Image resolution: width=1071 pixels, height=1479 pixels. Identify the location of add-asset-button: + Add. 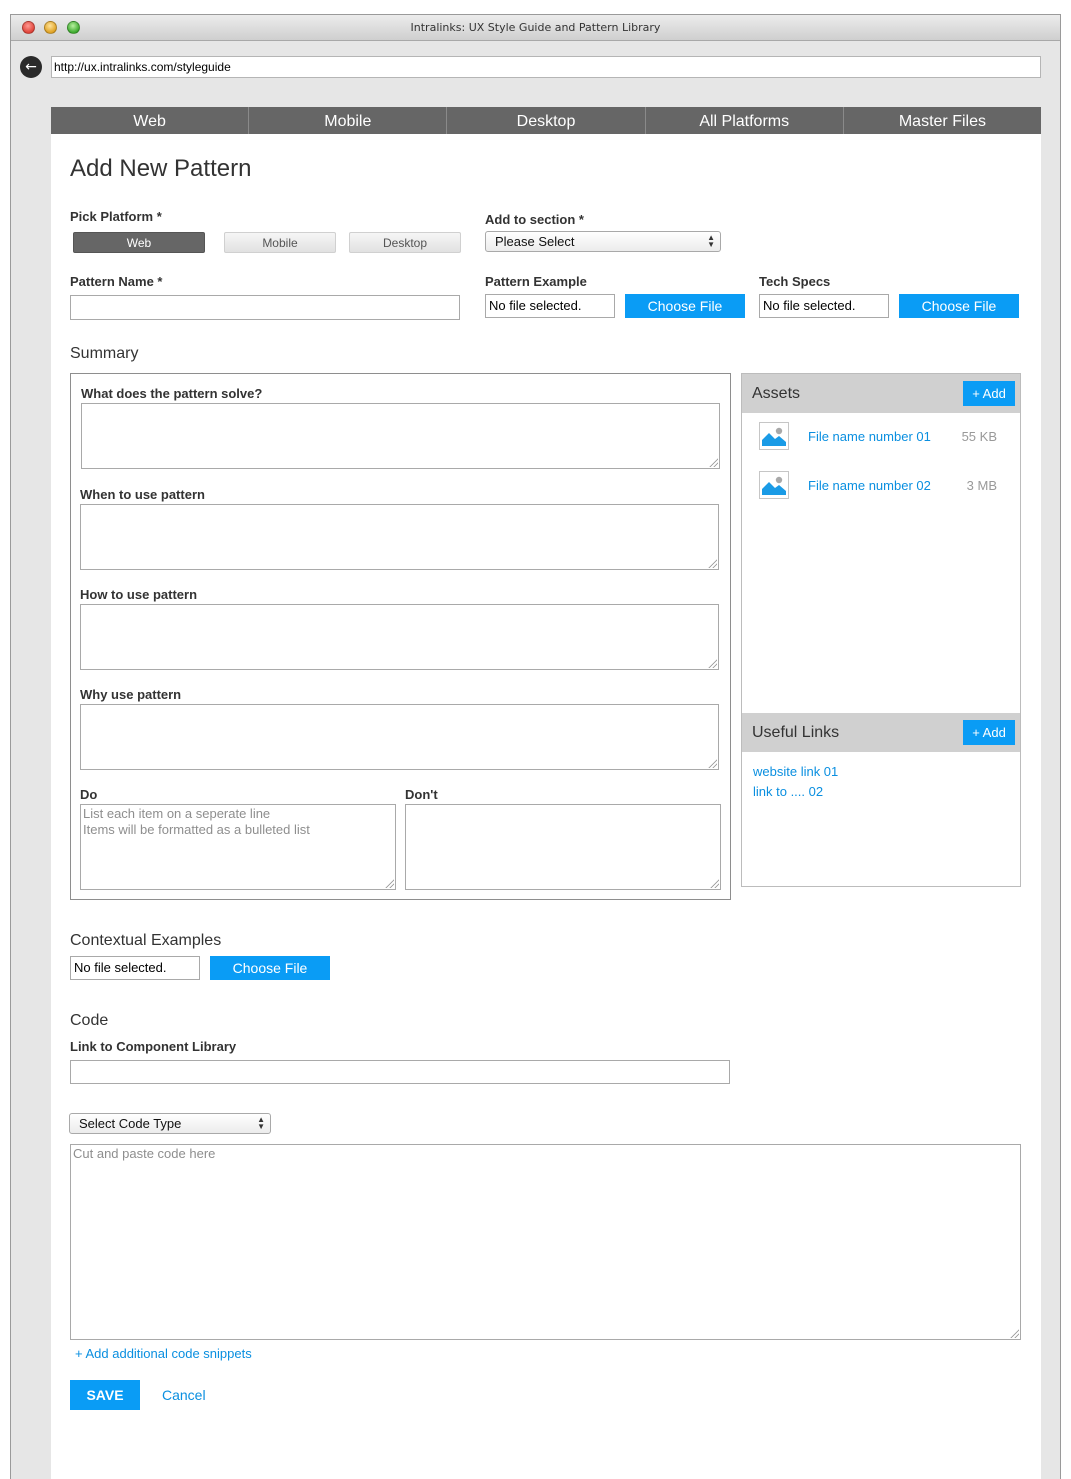
(989, 393).